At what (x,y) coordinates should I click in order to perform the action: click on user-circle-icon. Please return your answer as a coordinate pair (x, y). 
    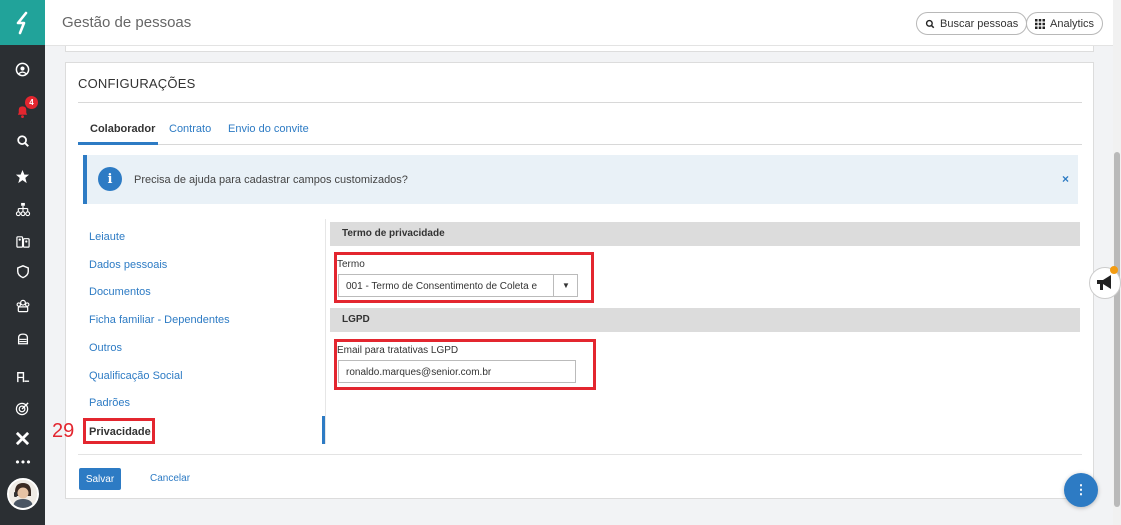
    Looking at the image, I should click on (22, 69).